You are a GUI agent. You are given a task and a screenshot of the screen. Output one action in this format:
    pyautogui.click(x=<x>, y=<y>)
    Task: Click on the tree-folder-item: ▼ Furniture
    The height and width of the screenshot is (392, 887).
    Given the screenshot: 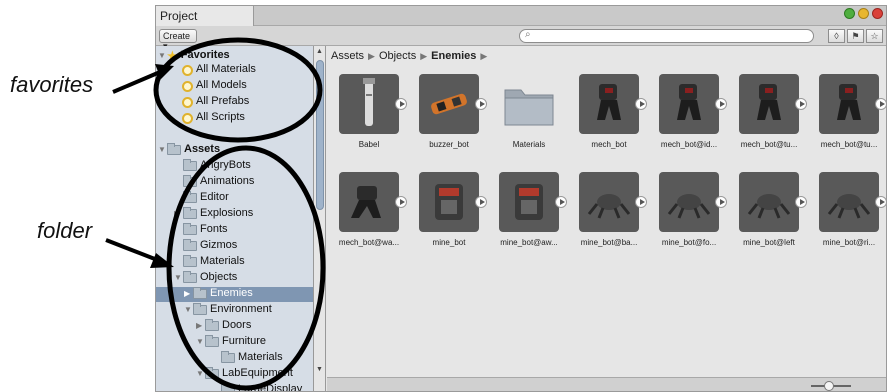 What is the action you would take?
    pyautogui.click(x=231, y=342)
    